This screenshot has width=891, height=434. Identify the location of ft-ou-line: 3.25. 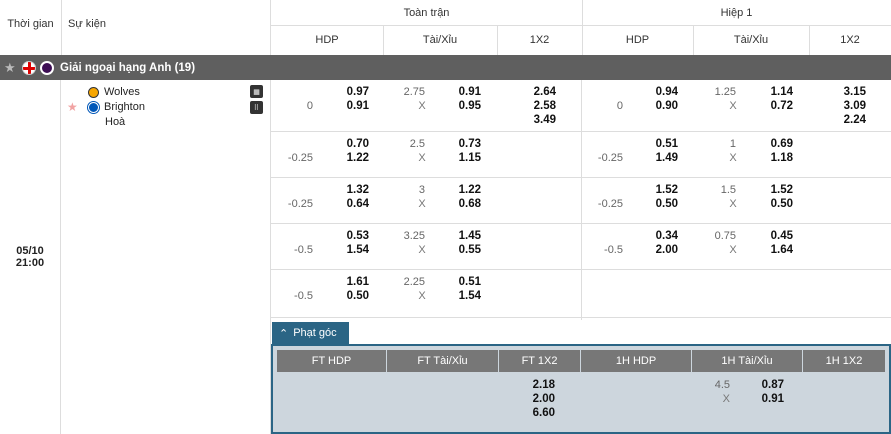
(414, 236).